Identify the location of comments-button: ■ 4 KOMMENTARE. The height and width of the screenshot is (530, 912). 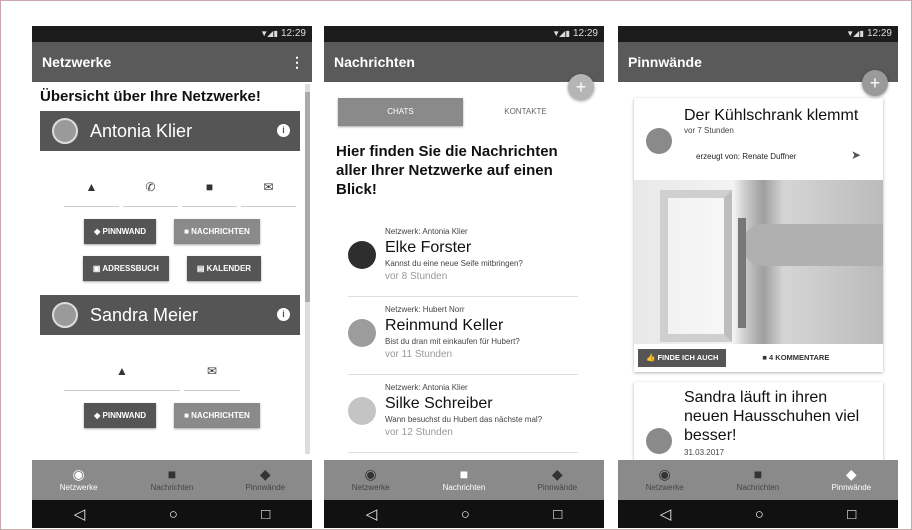
(795, 358).